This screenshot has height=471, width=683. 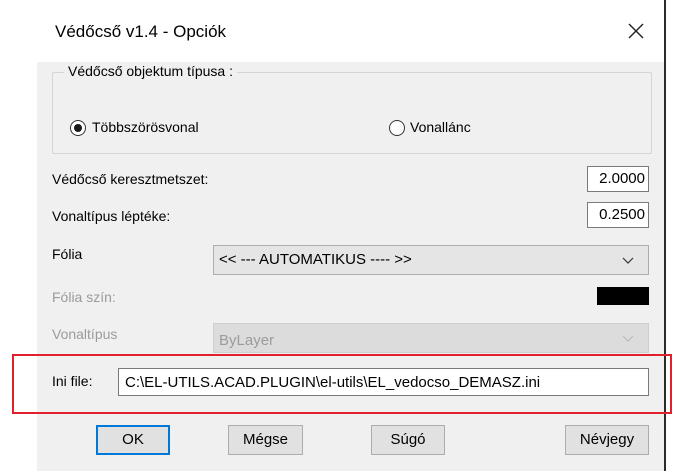 I want to click on foil-label: Fólia, so click(x=67, y=254).